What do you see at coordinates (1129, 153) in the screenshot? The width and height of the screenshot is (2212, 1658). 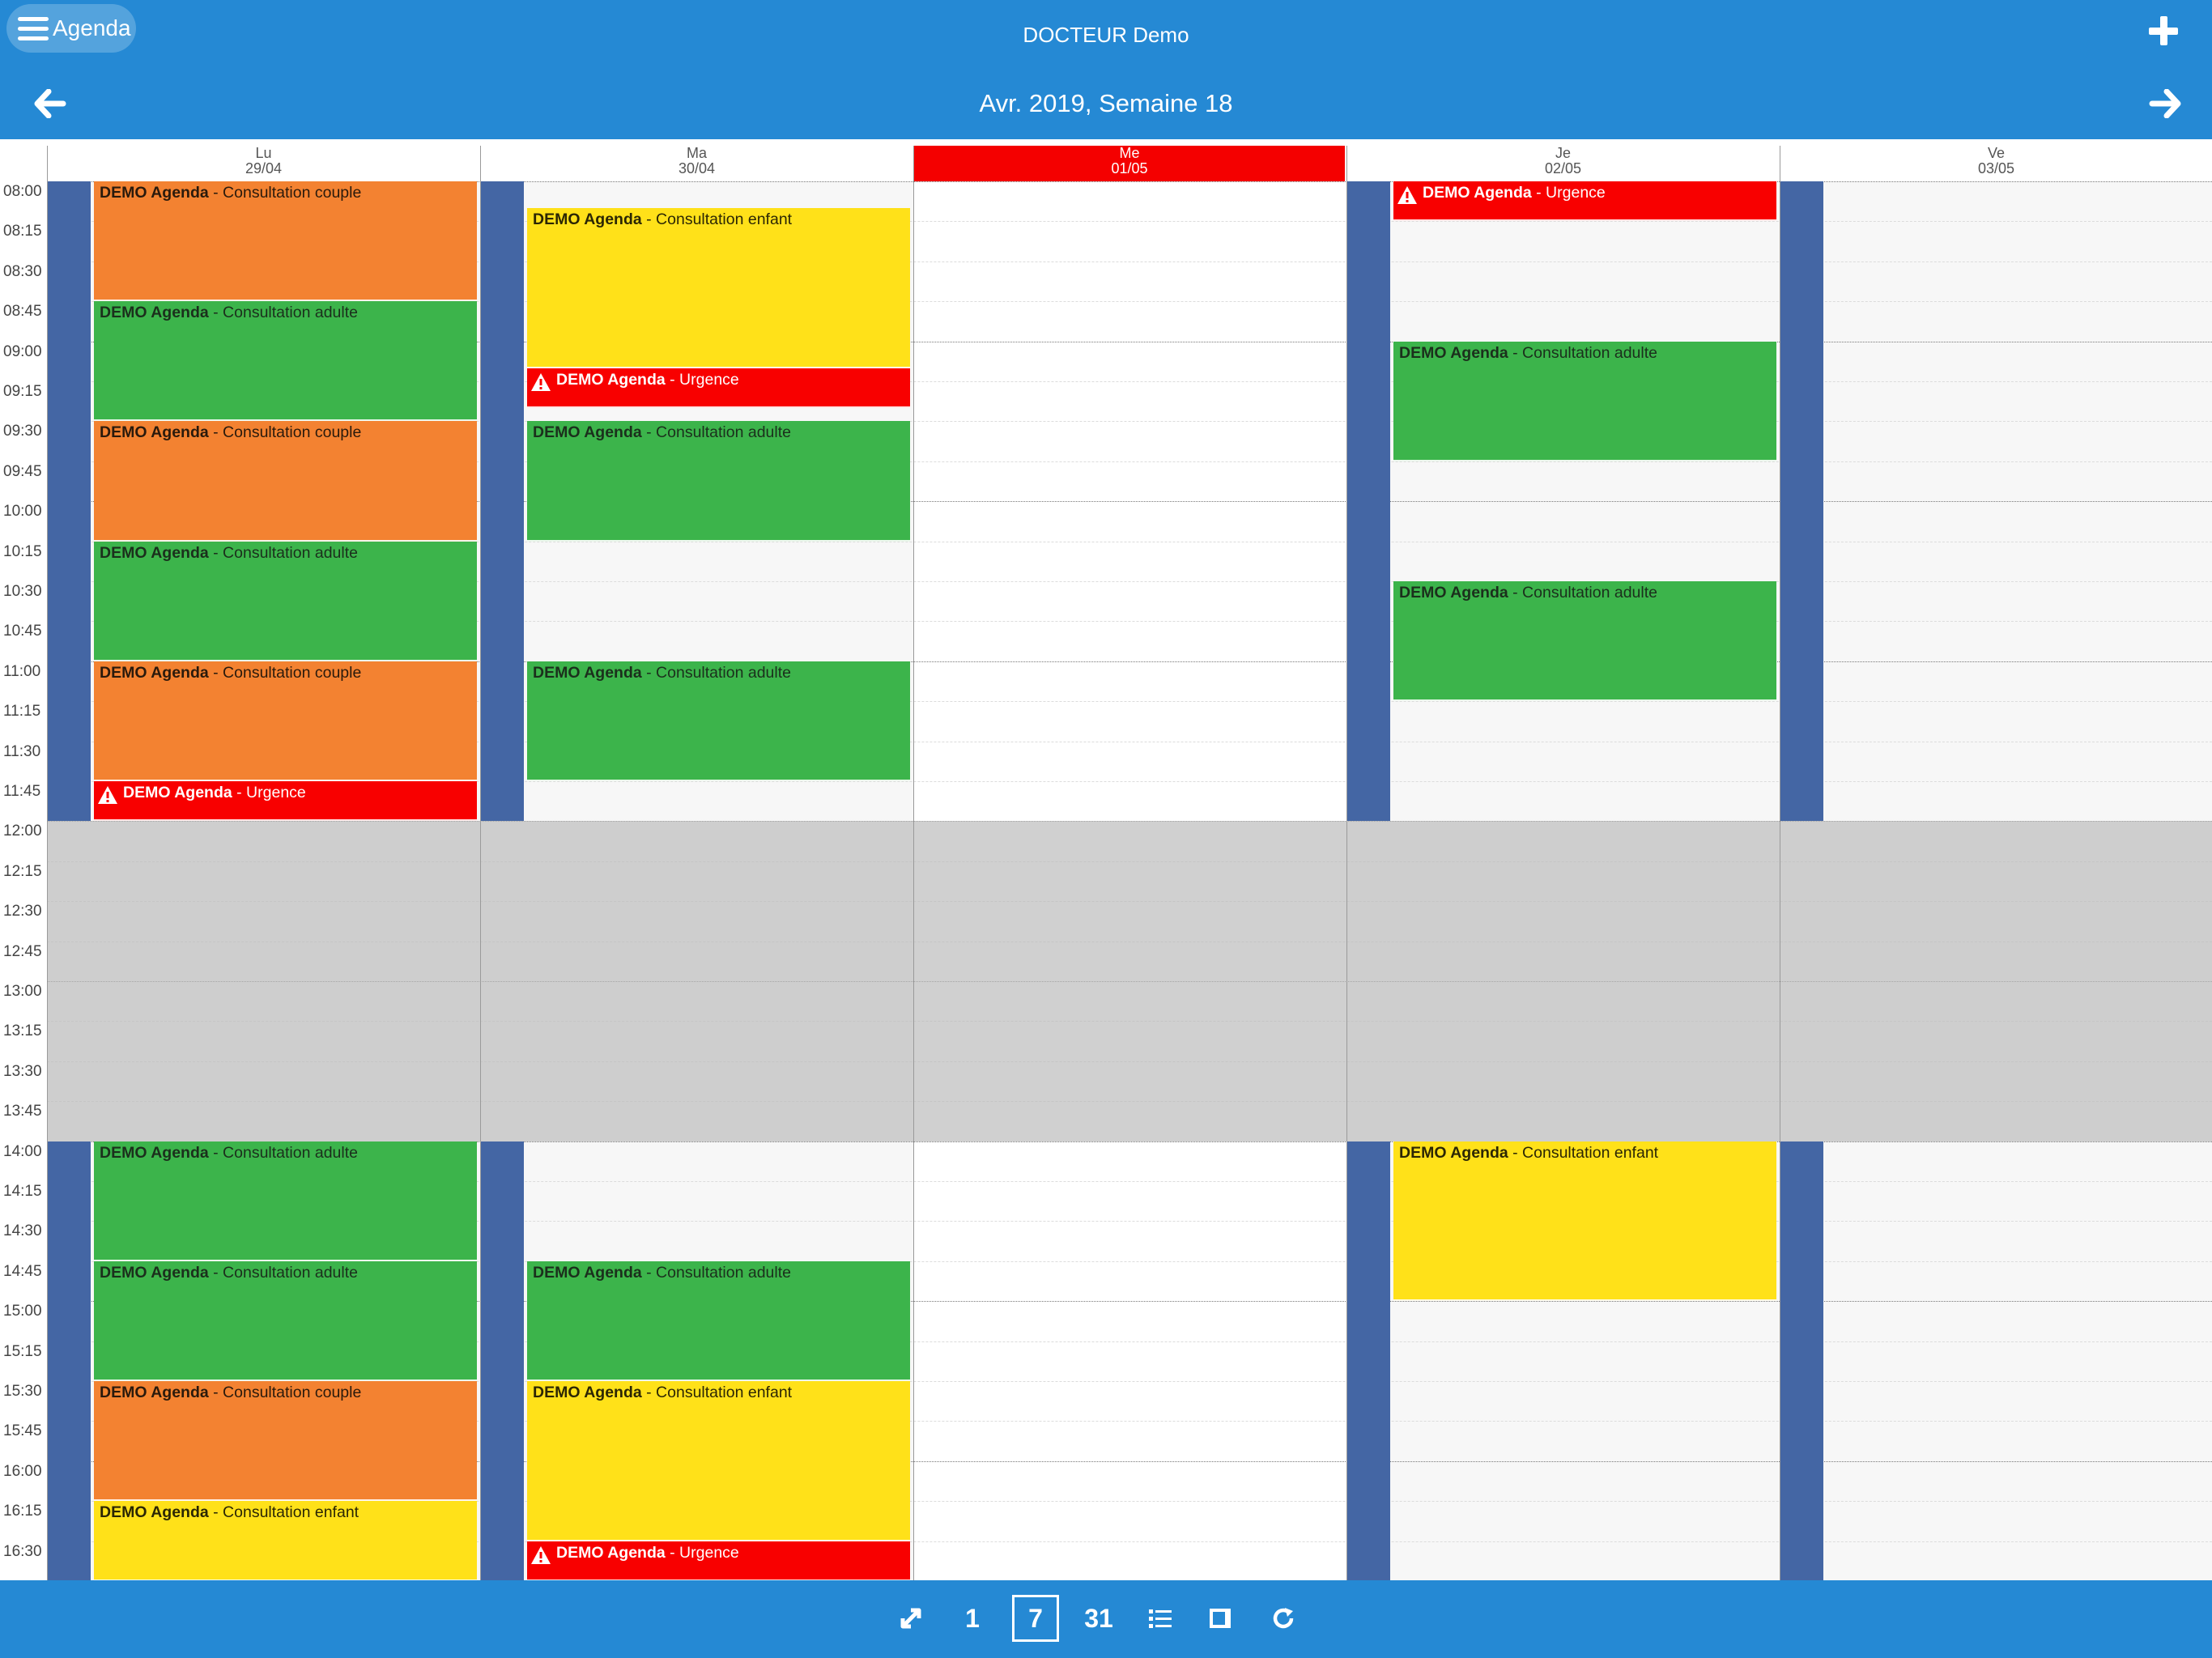 I see `day-abbr: Me` at bounding box center [1129, 153].